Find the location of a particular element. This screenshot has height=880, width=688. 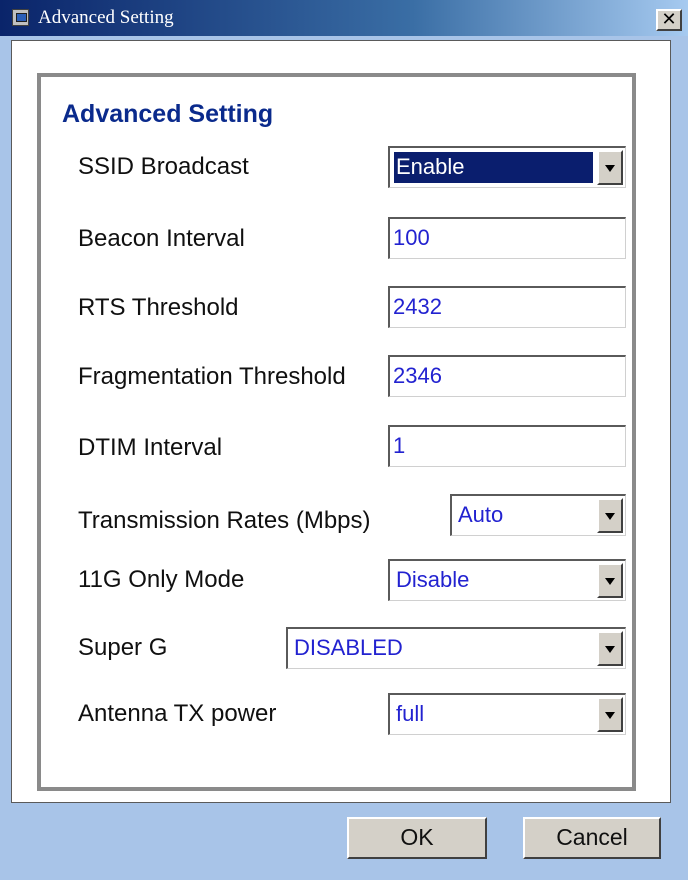

rts-threshold-label: RTS Threshold is located at coordinates (158, 307).